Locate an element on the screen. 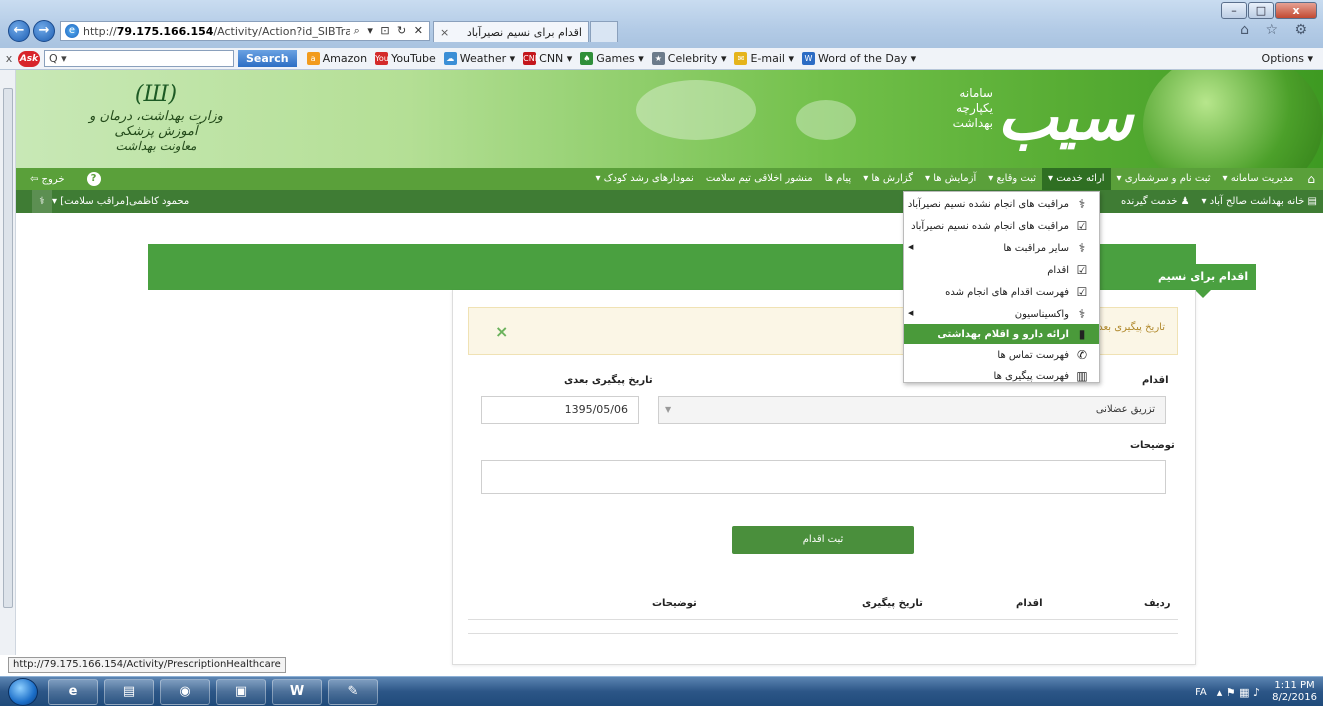 The height and width of the screenshot is (706, 1323). favorite-link: ★ Celebrity ▾ is located at coordinates (689, 58).